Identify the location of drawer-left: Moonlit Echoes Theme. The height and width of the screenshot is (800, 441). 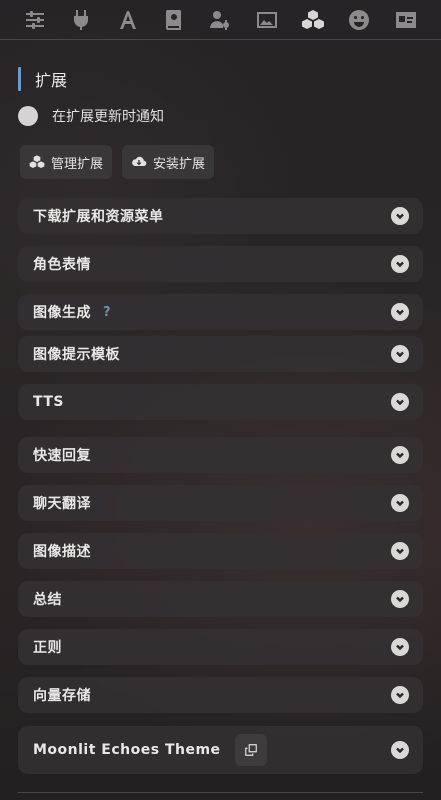
(150, 750).